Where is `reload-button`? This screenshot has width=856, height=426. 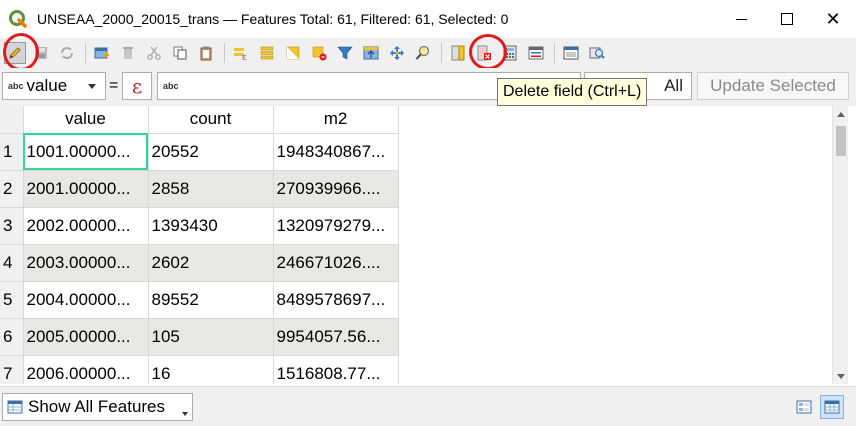
reload-button is located at coordinates (67, 53).